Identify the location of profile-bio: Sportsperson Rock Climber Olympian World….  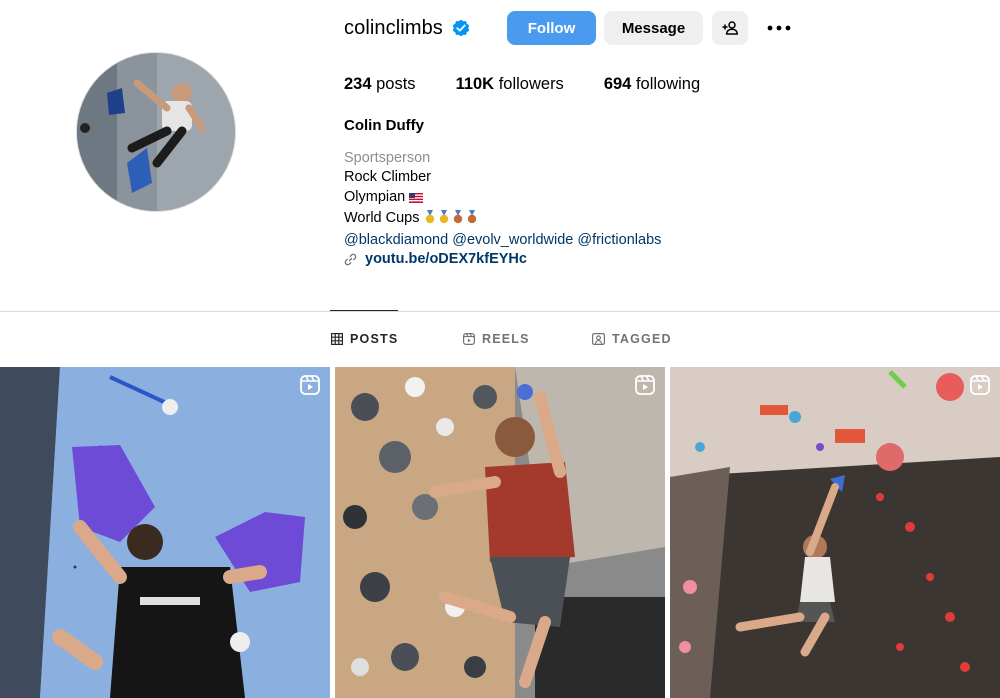
(502, 209).